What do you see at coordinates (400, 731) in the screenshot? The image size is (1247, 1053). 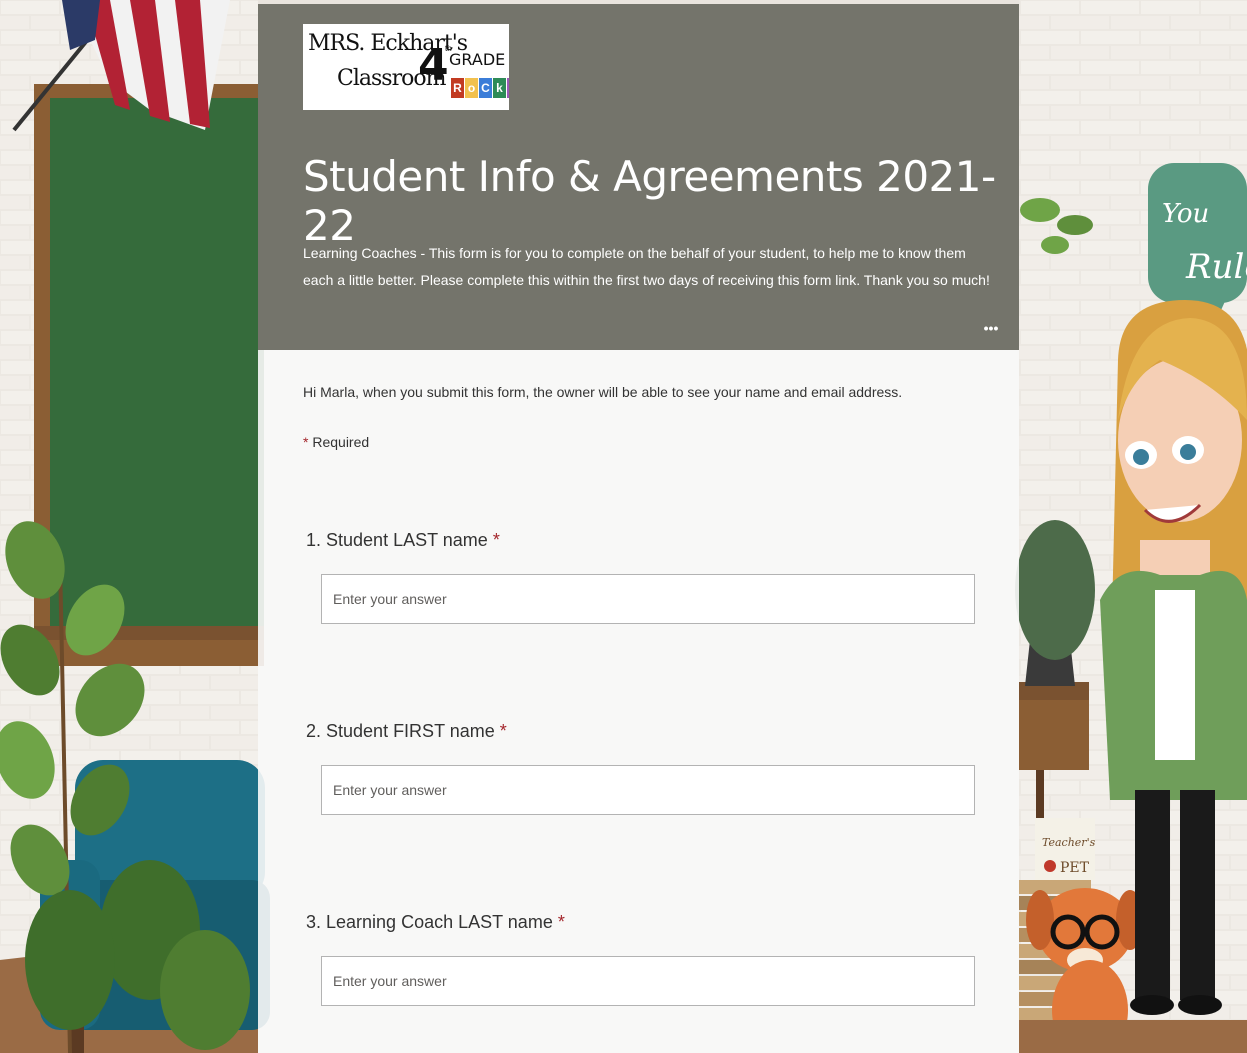 I see `question-text: 2. Student FIRST name` at bounding box center [400, 731].